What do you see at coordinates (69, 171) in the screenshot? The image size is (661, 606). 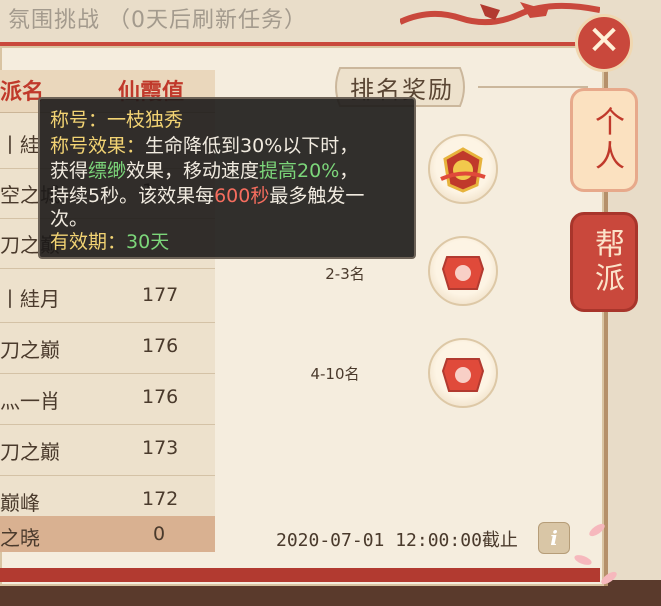 I see `tooltip-text: 获得` at bounding box center [69, 171].